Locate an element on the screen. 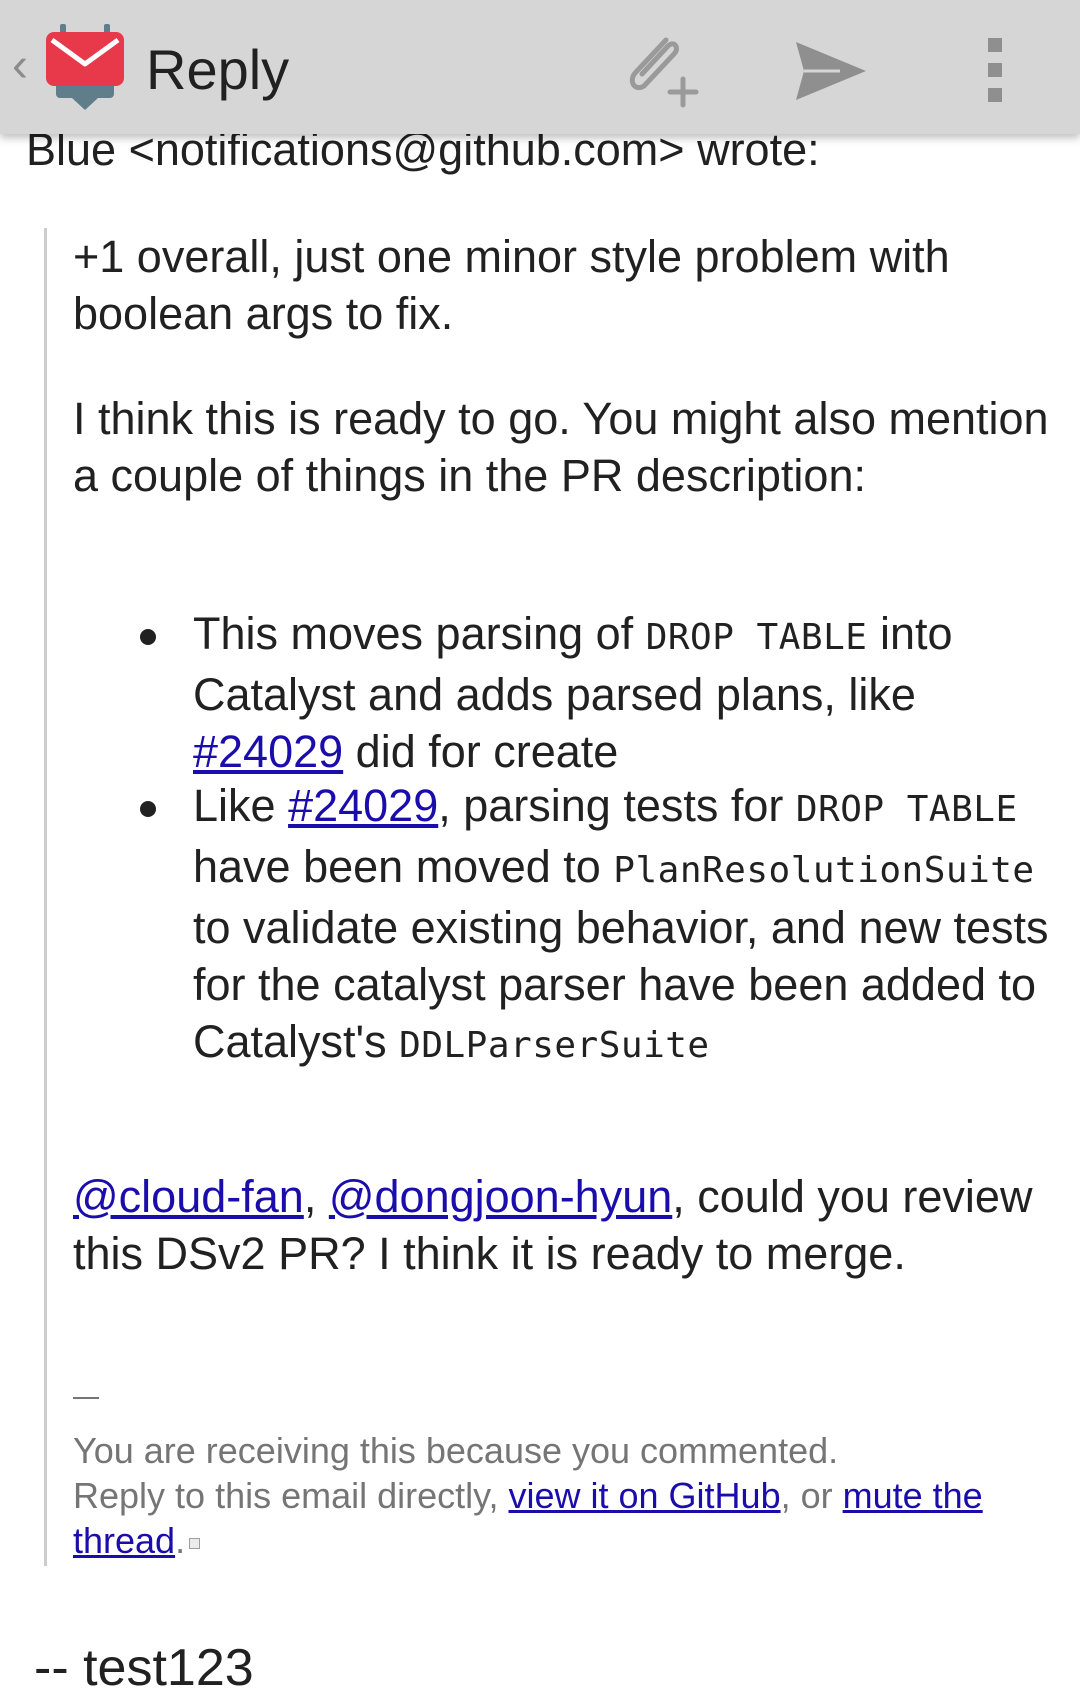 Image resolution: width=1080 pixels, height=1700 pixels. overflow-menu-icon is located at coordinates (996, 70).